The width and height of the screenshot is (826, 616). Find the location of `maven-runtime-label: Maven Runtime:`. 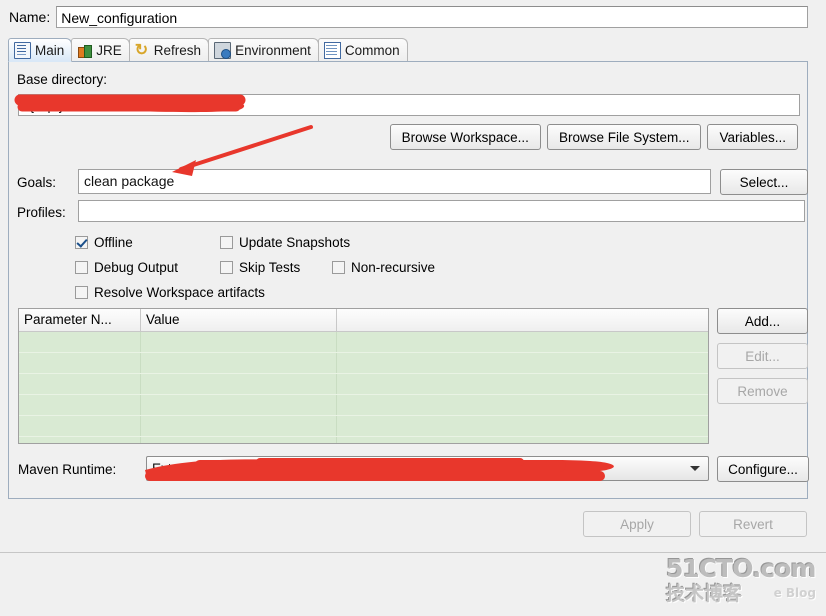

maven-runtime-label: Maven Runtime: is located at coordinates (67, 469).